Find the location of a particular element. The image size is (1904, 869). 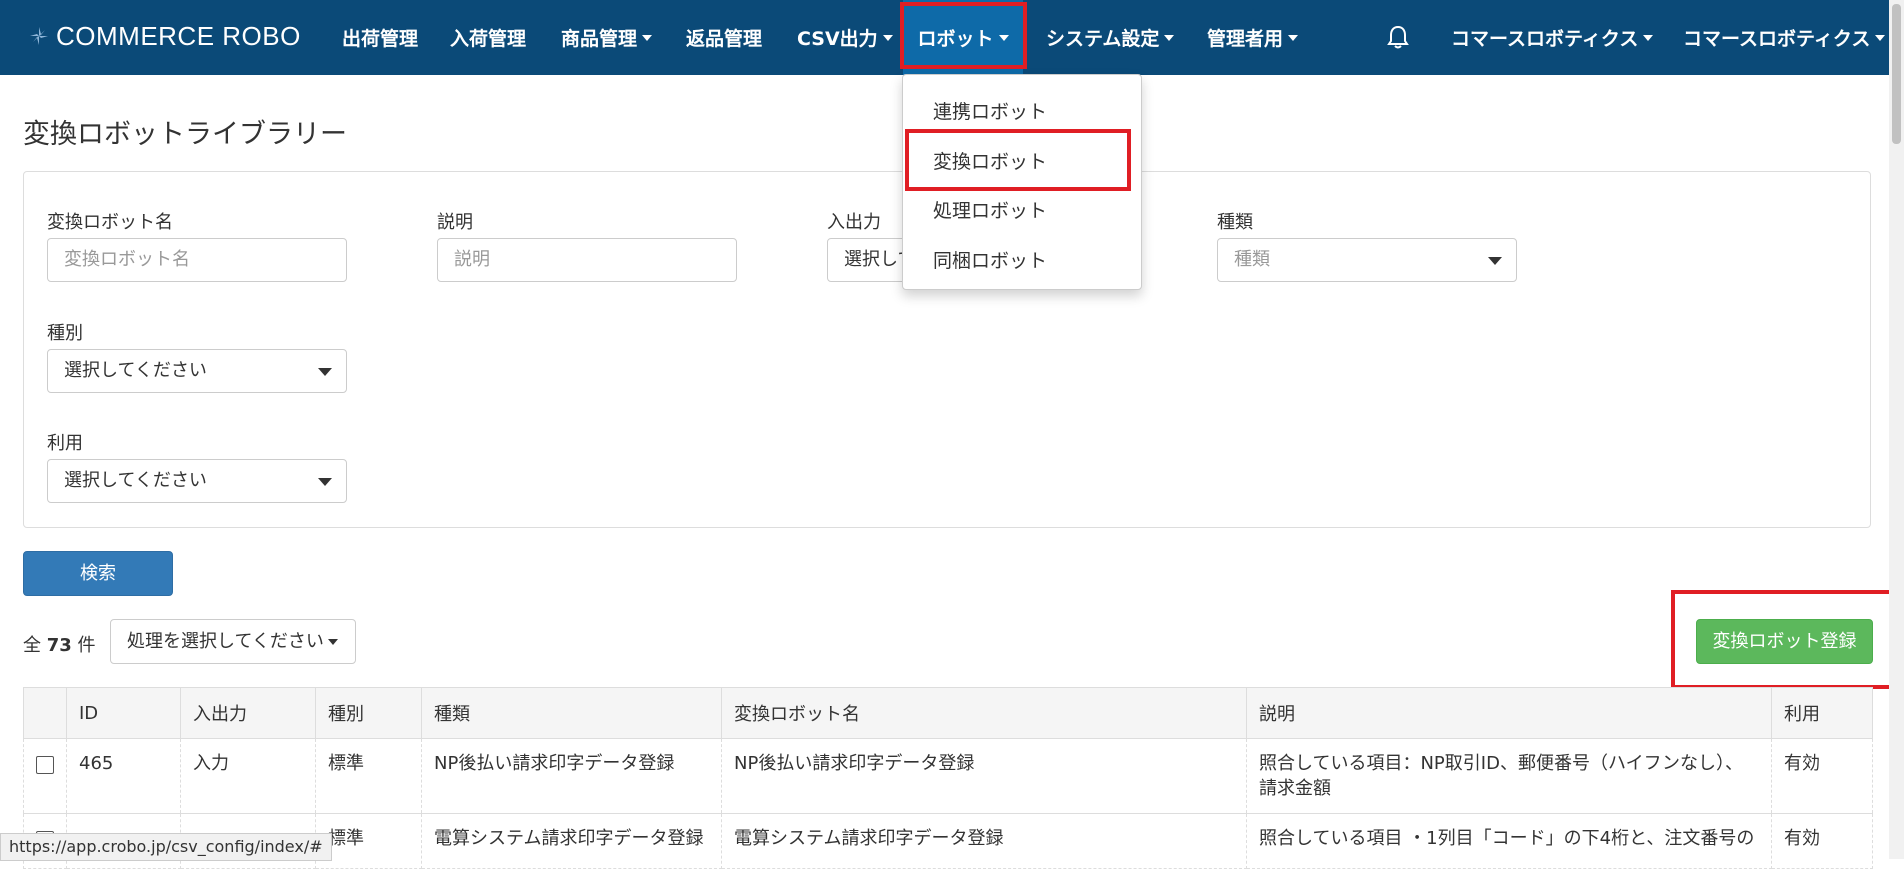

header-type: 種別 is located at coordinates (368, 713).